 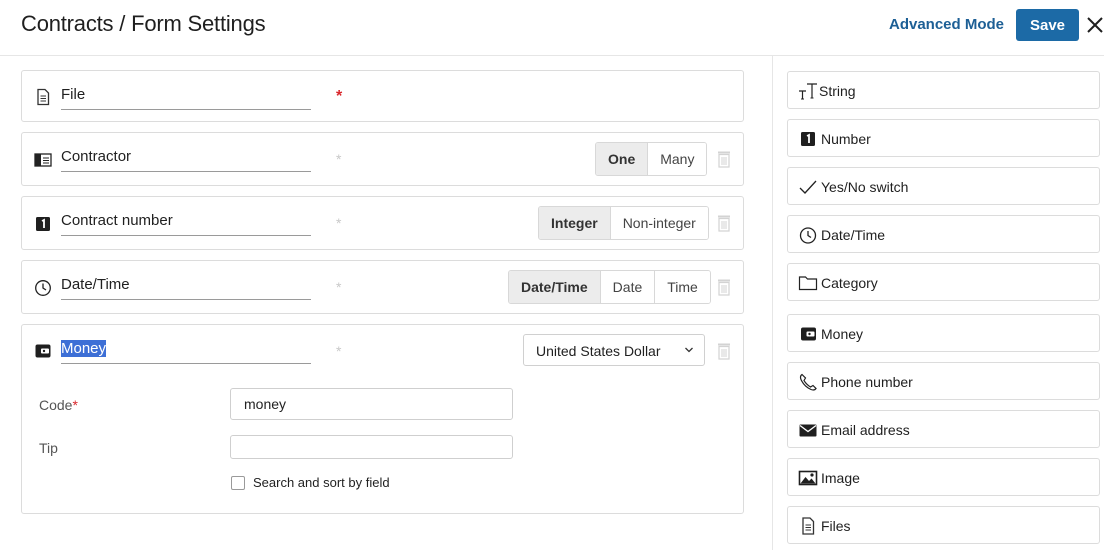 What do you see at coordinates (117, 220) in the screenshot?
I see `field-name-text: Contract number` at bounding box center [117, 220].